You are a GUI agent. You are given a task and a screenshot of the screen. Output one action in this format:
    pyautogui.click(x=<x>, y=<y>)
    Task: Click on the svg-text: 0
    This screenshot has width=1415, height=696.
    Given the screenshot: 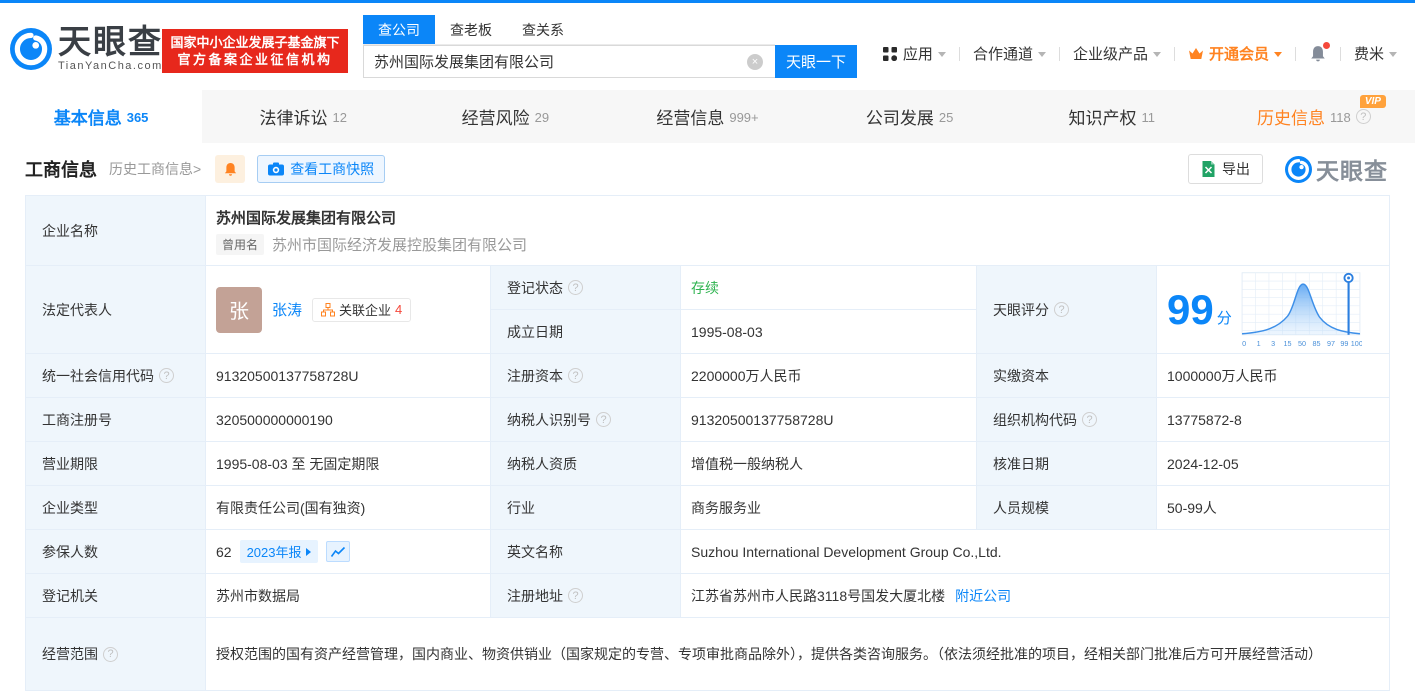 What is the action you would take?
    pyautogui.click(x=1244, y=343)
    